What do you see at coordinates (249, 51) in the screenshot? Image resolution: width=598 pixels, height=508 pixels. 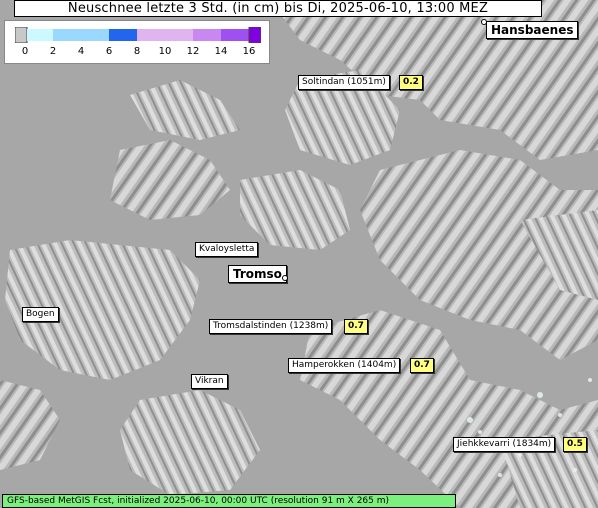 I see `scale-tick-label: 16` at bounding box center [249, 51].